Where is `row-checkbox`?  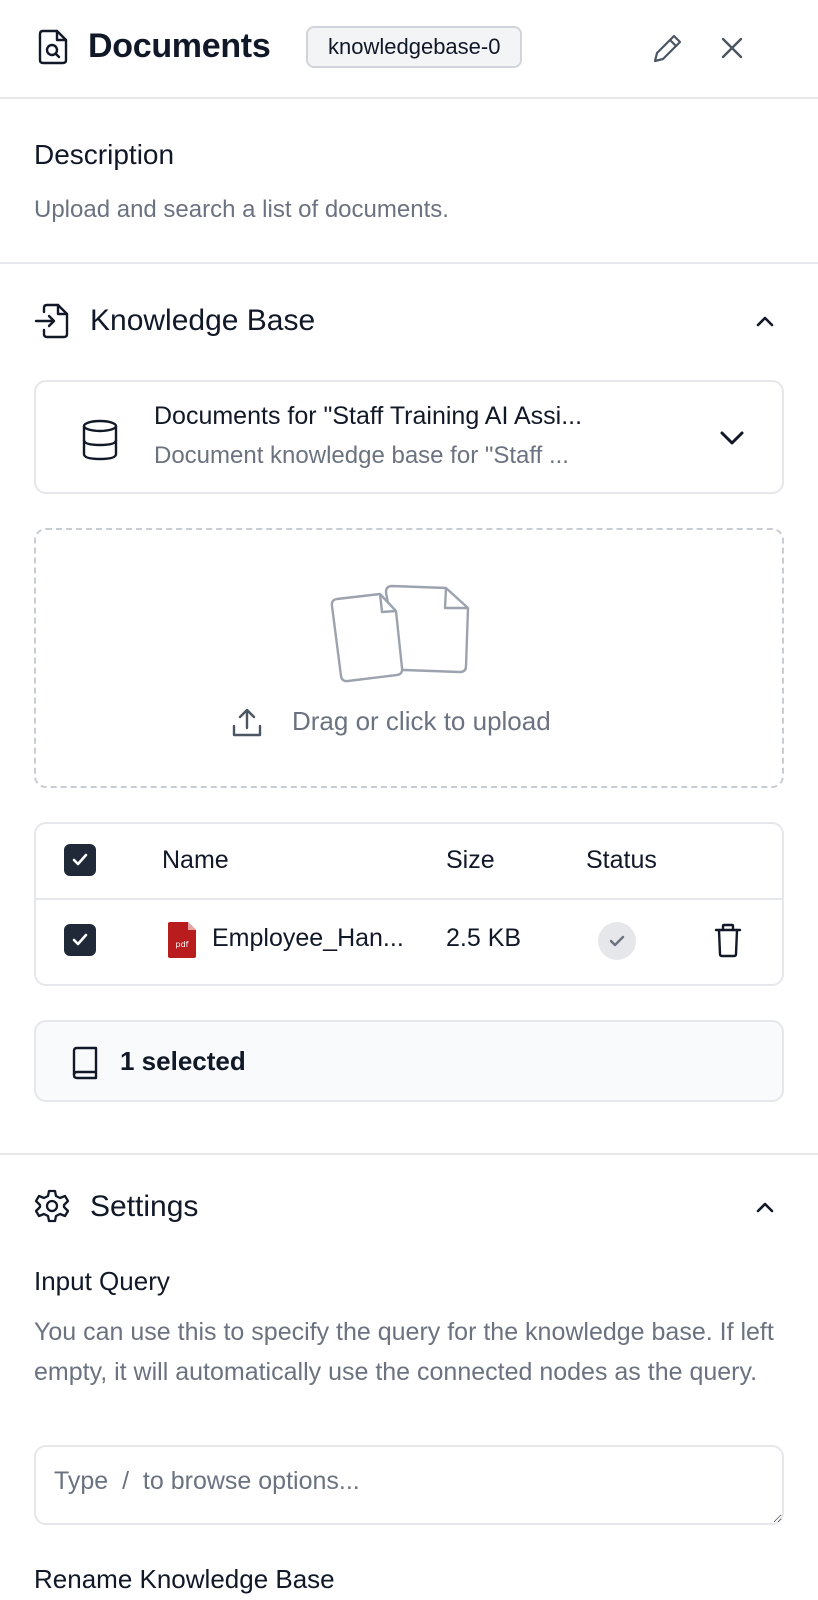
row-checkbox is located at coordinates (80, 940).